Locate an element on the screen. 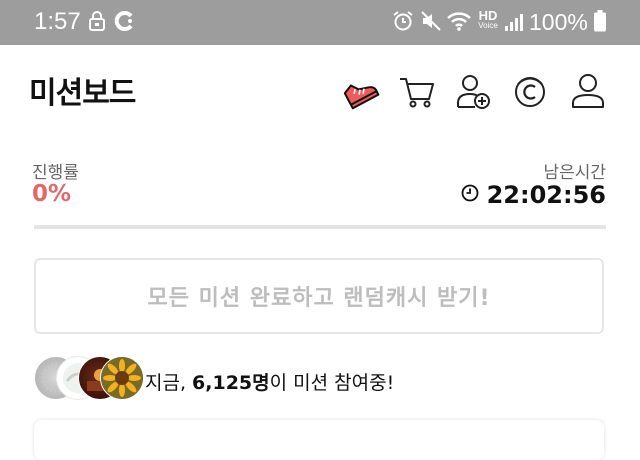 The width and height of the screenshot is (640, 460). hd-voice-icon: HD Voice is located at coordinates (488, 19).